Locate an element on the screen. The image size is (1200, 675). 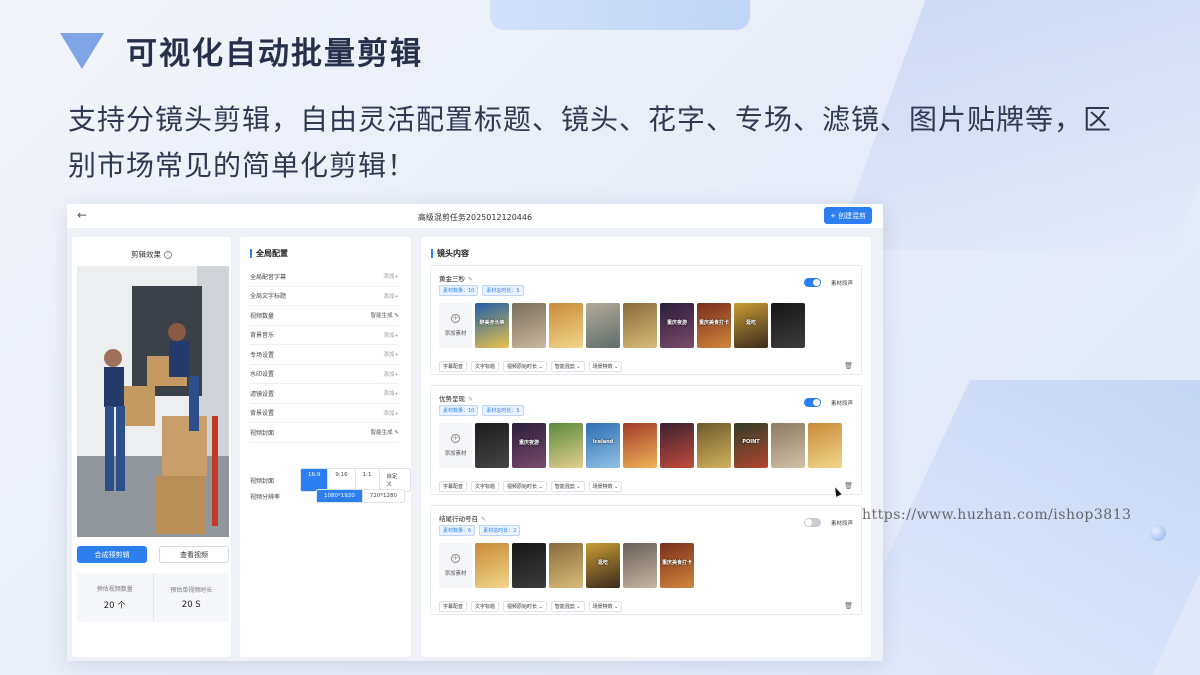
decorative-ball is located at coordinates (1158, 533).